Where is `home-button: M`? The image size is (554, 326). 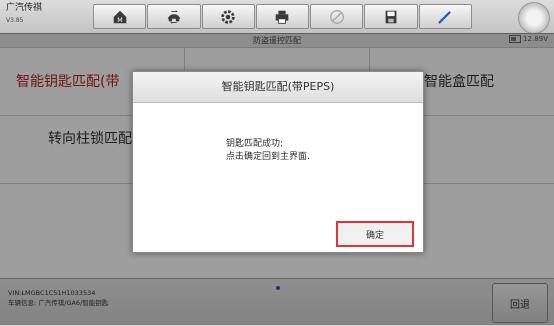 home-button: M is located at coordinates (120, 16).